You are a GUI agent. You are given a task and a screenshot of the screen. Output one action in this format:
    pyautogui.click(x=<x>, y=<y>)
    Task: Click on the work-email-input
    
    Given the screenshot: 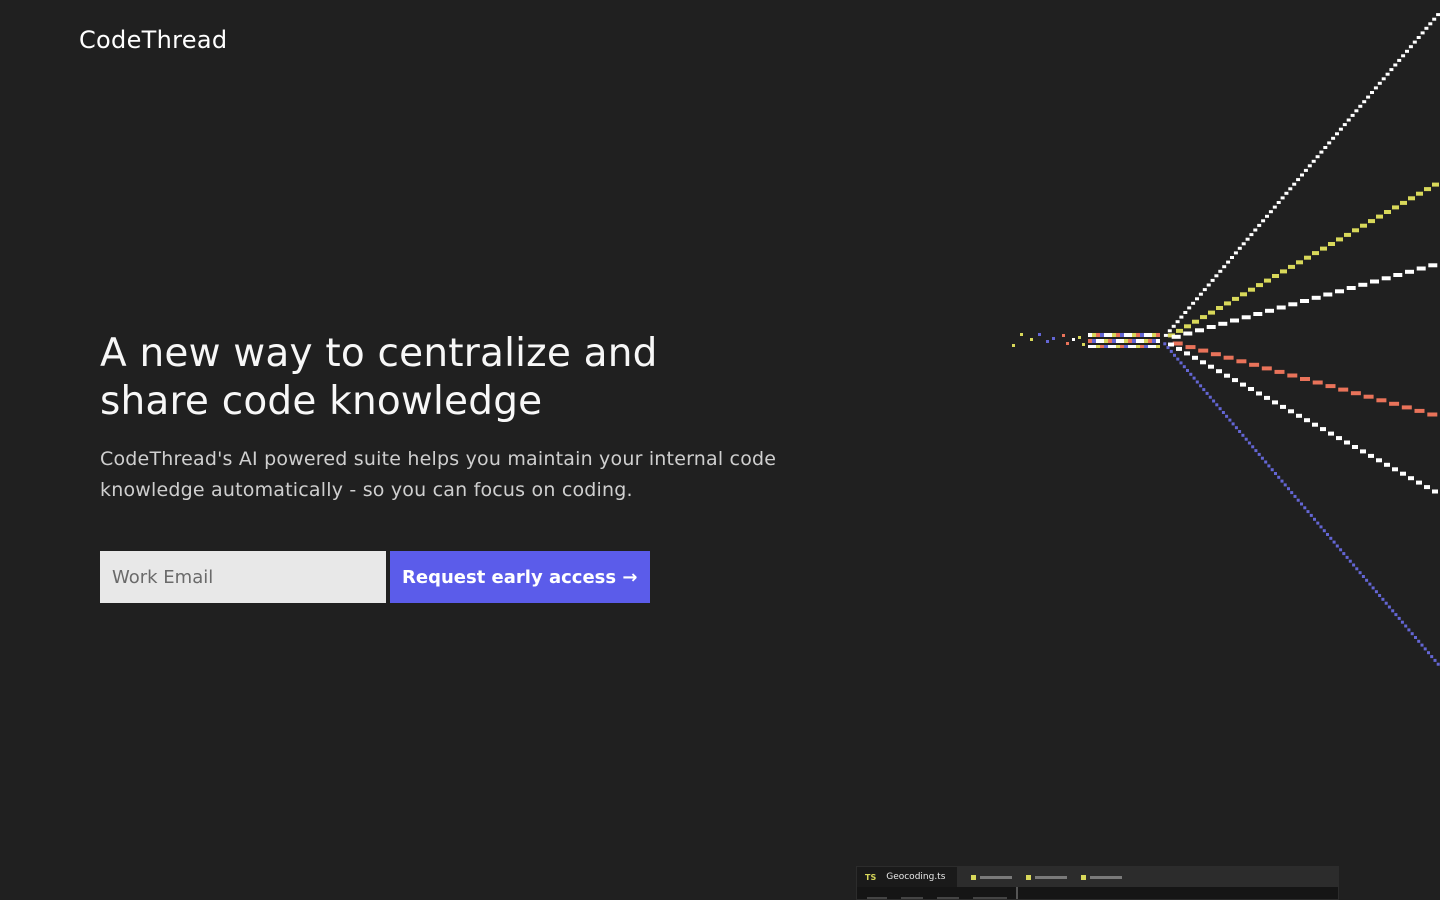 What is the action you would take?
    pyautogui.click(x=243, y=577)
    